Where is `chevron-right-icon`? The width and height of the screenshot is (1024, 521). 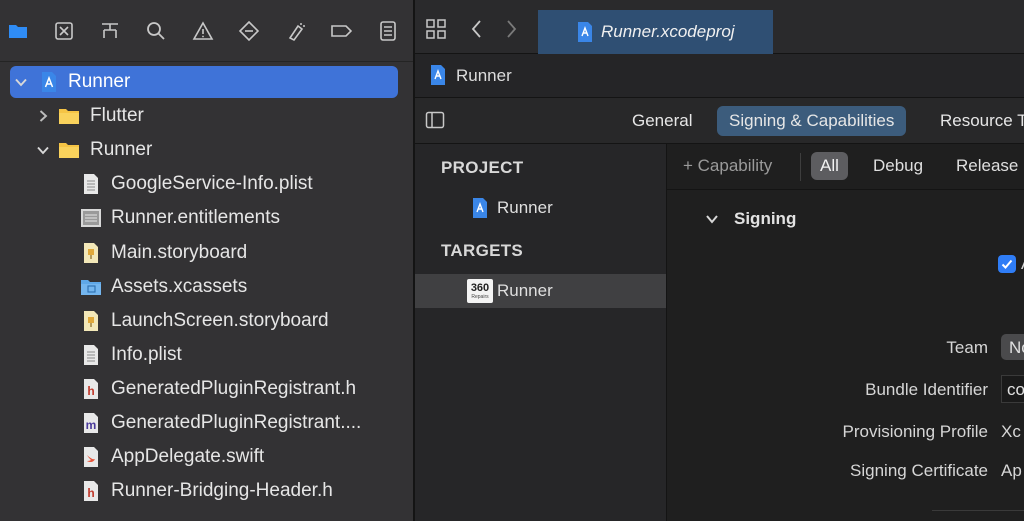 chevron-right-icon is located at coordinates (43, 116).